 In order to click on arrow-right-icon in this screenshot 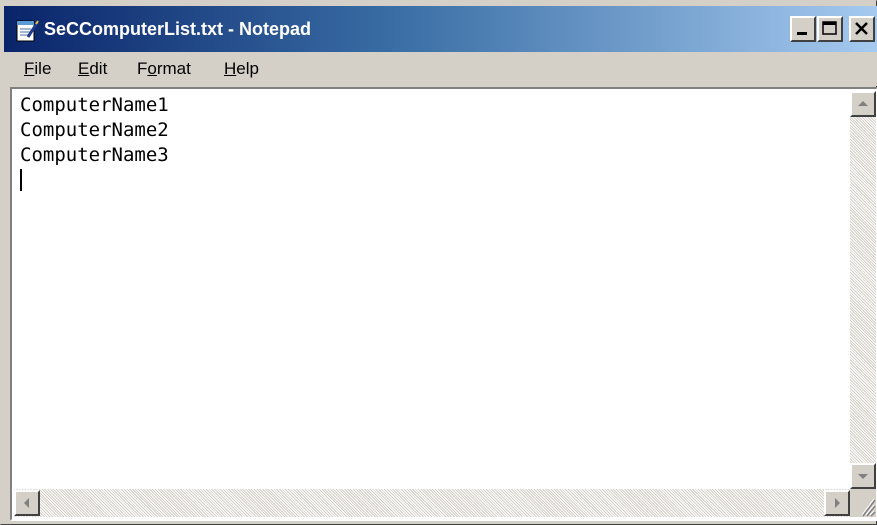, I will do `click(837, 503)`.